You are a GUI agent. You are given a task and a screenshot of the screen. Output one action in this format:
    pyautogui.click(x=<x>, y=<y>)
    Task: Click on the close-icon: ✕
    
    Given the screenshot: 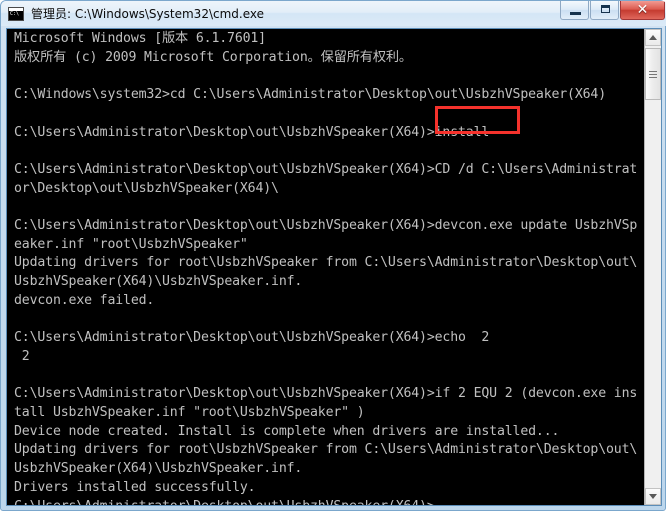 What is the action you would take?
    pyautogui.click(x=642, y=10)
    